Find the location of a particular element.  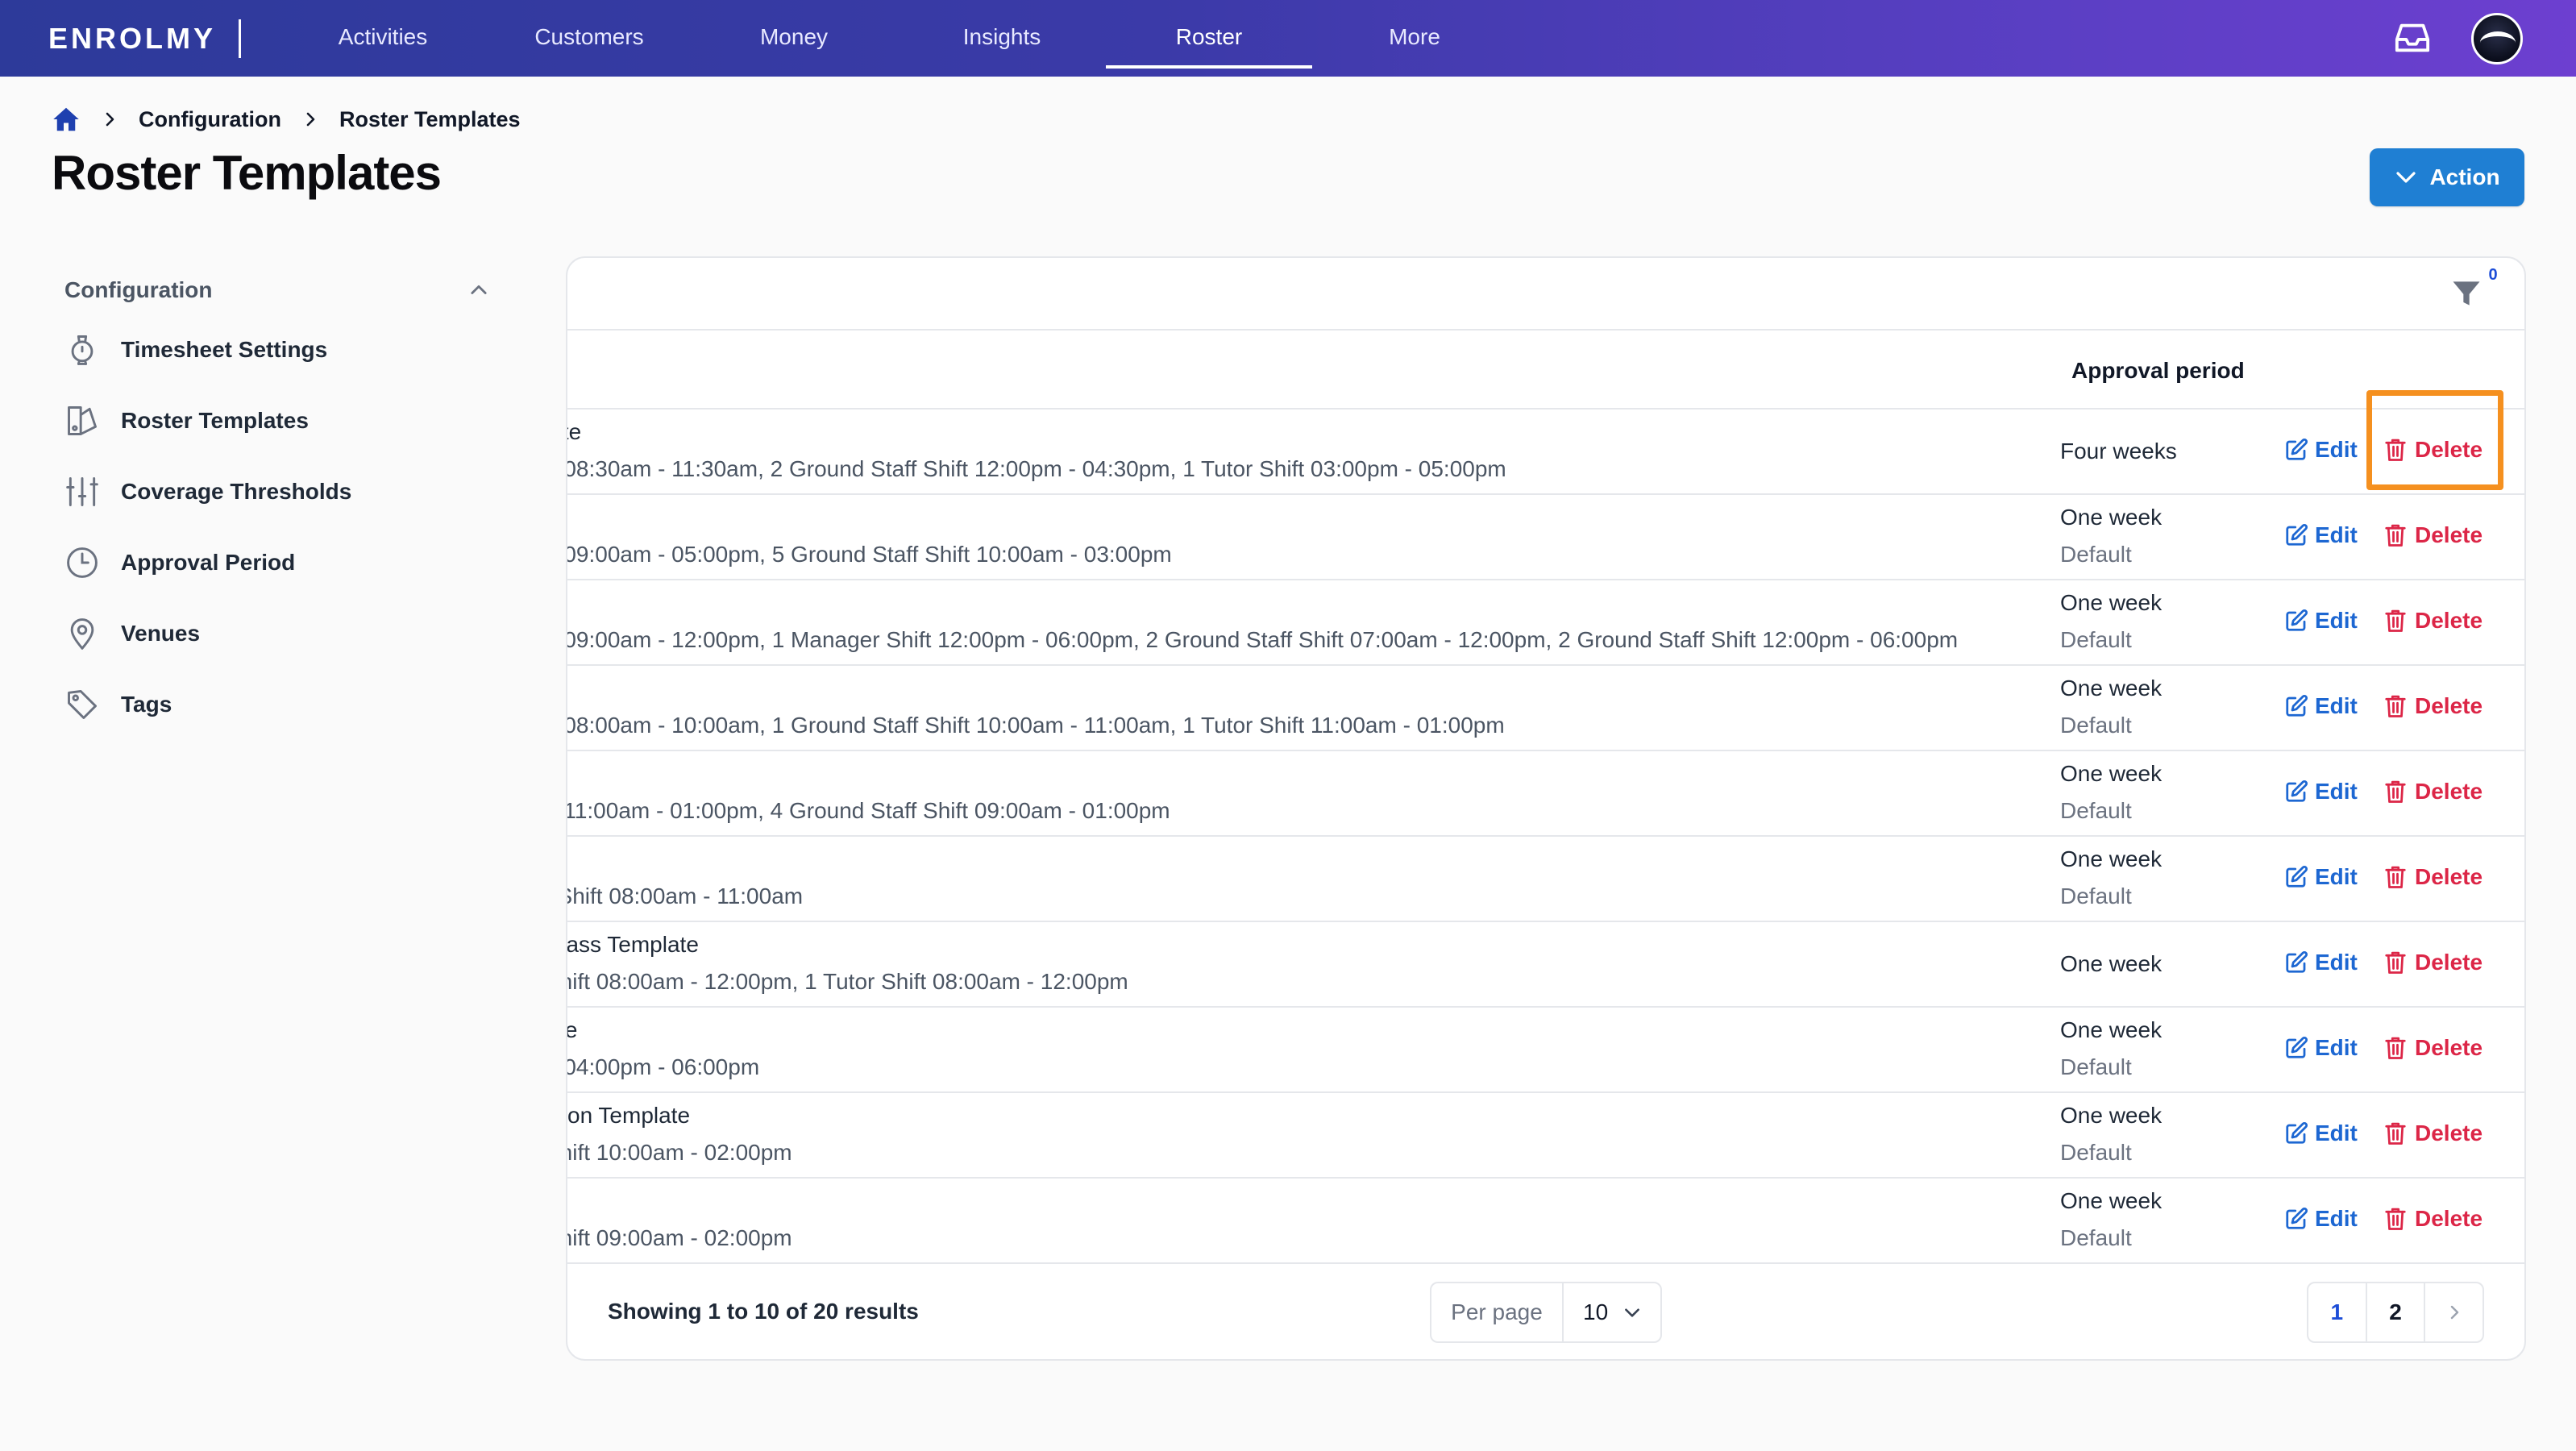

chevron-down-icon is located at coordinates (1632, 1312).